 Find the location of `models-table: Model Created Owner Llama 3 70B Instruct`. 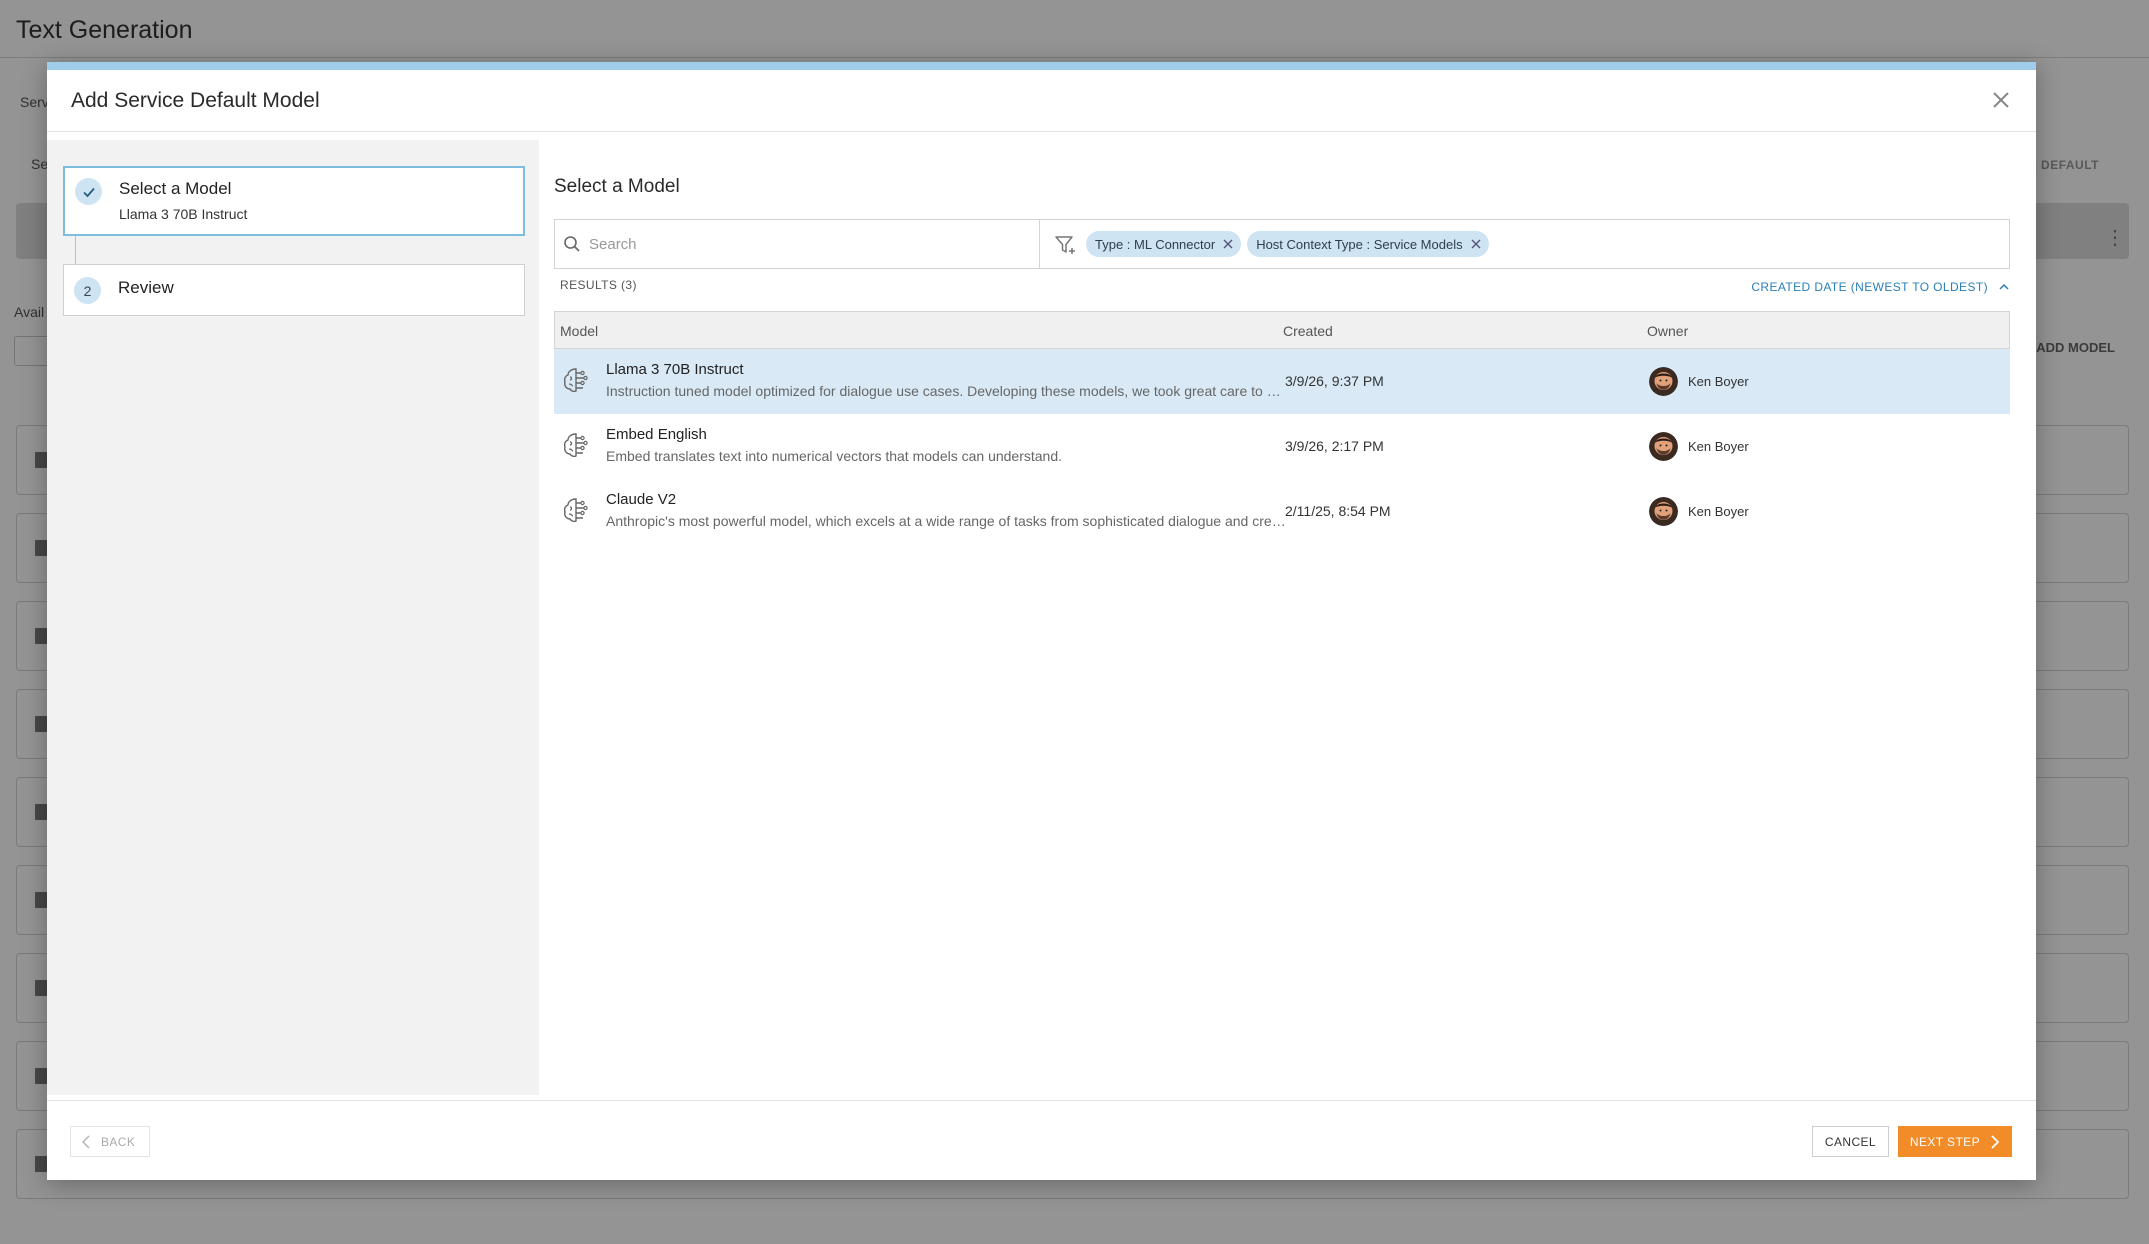

models-table: Model Created Owner Llama 3 70B Instruct is located at coordinates (1282, 427).